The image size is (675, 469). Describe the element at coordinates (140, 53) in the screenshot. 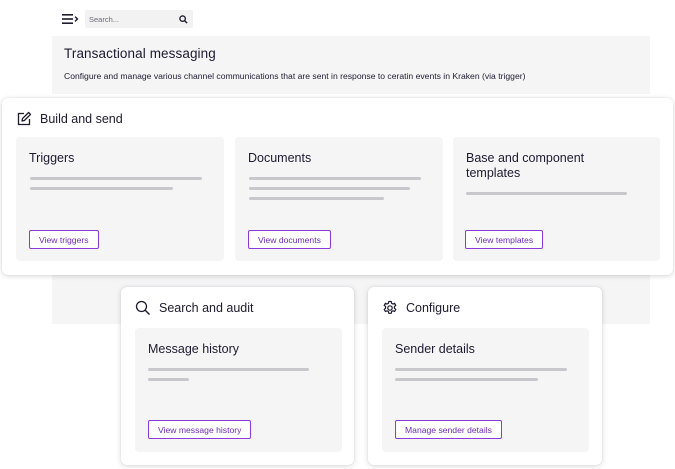

I see `page-title: Transactional messaging` at that location.